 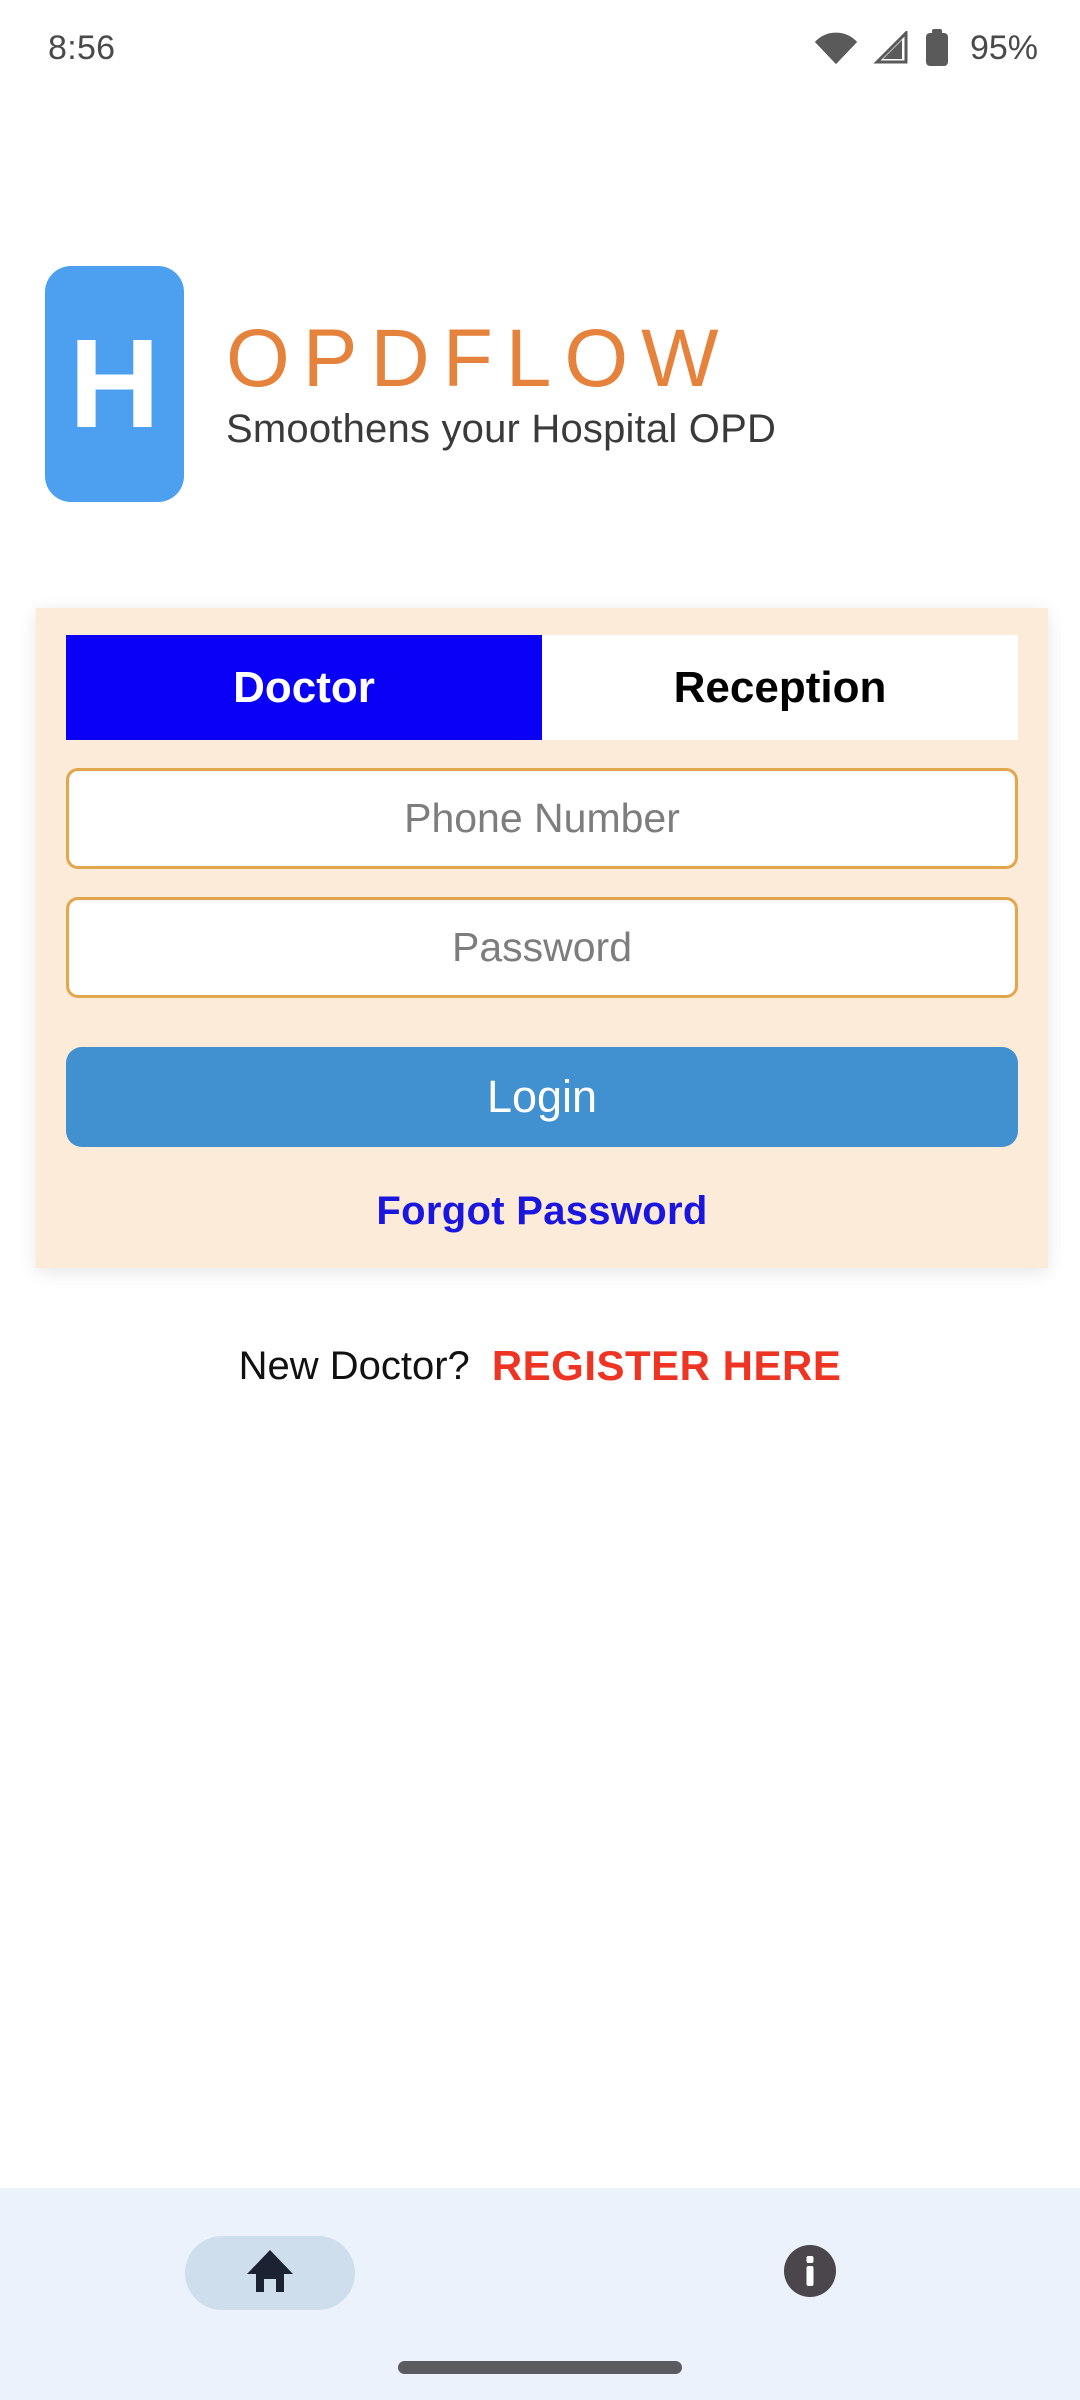 I want to click on password-input, so click(x=542, y=947).